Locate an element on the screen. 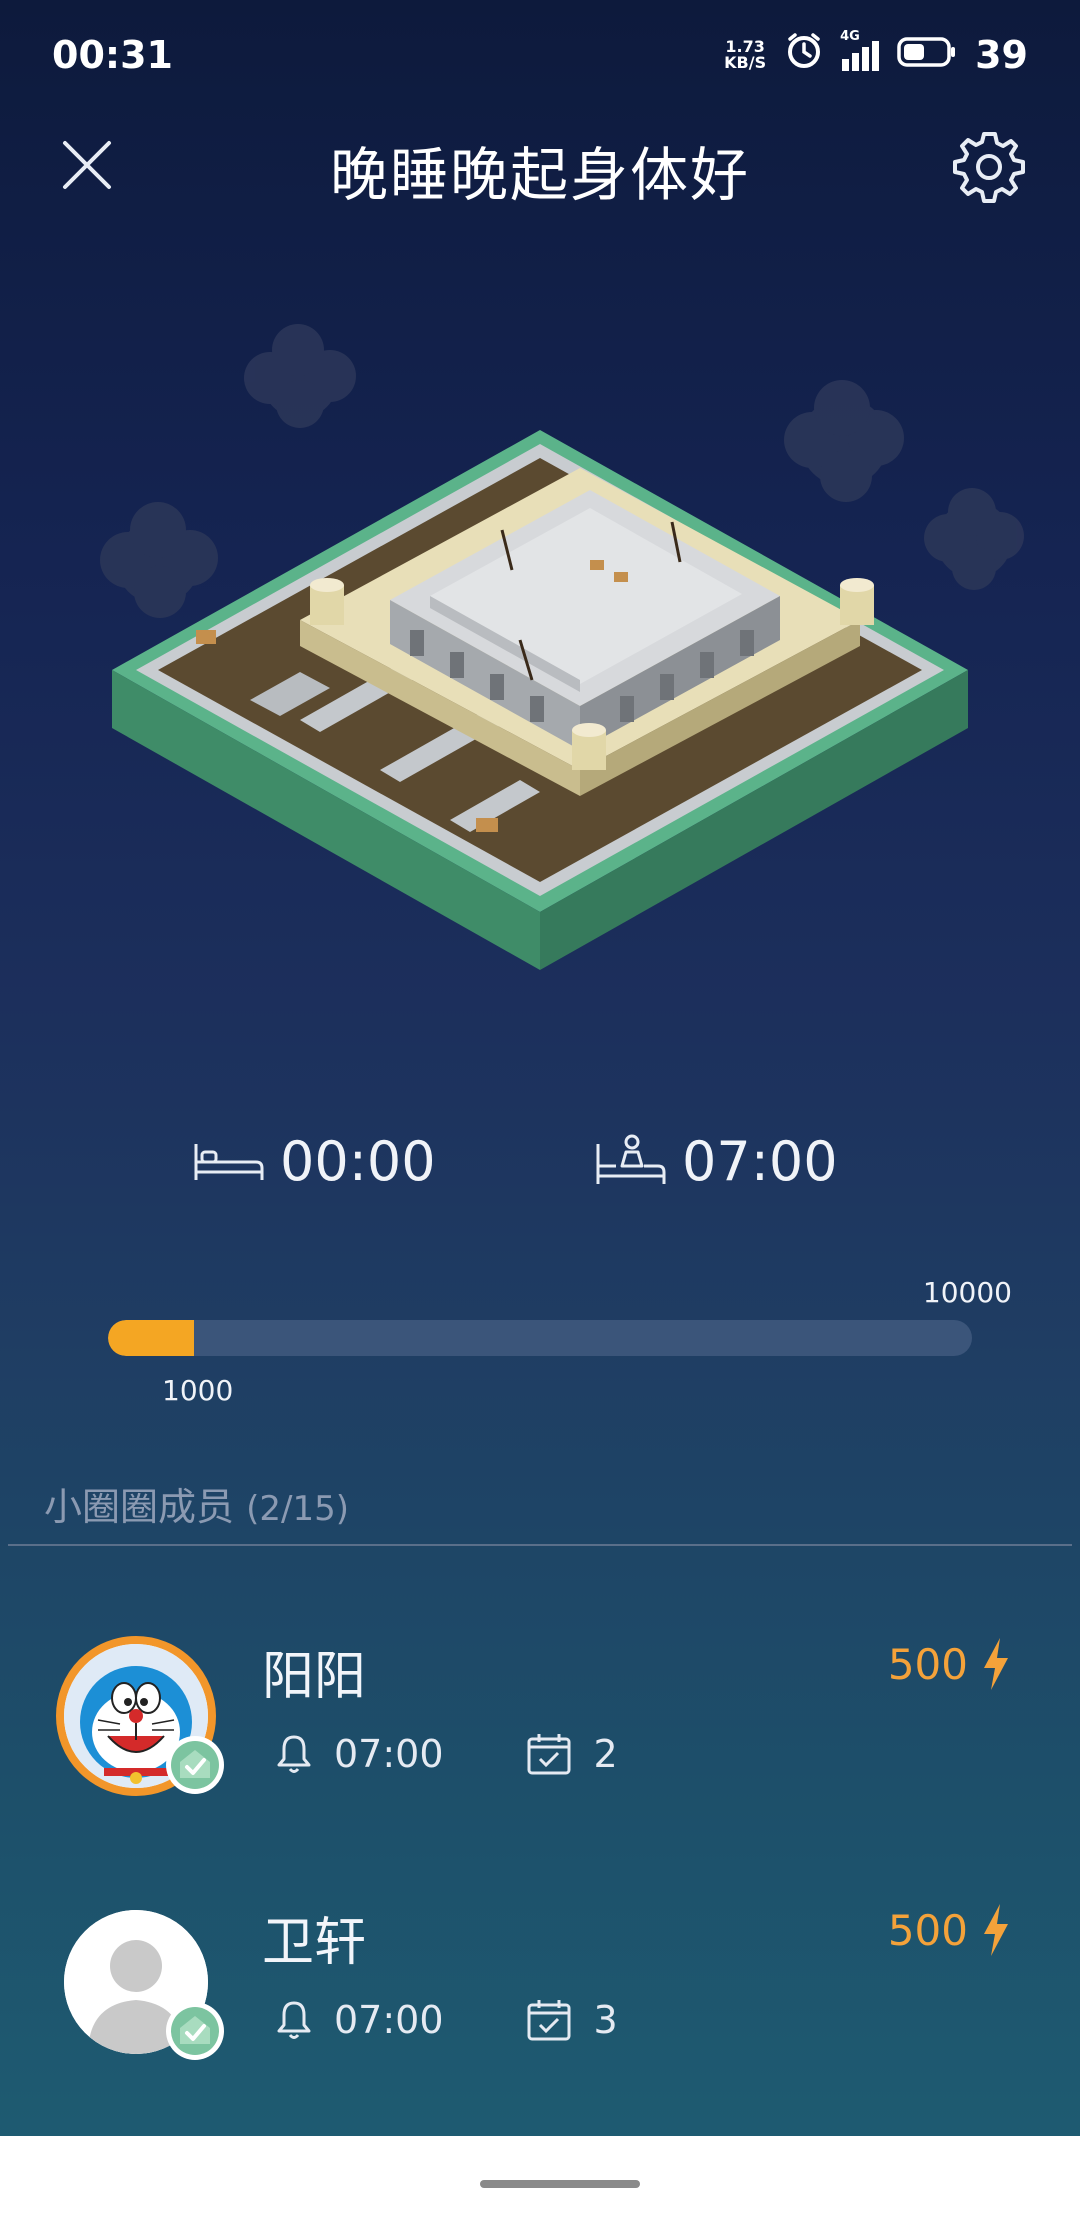  progress-fill is located at coordinates (151, 1338).